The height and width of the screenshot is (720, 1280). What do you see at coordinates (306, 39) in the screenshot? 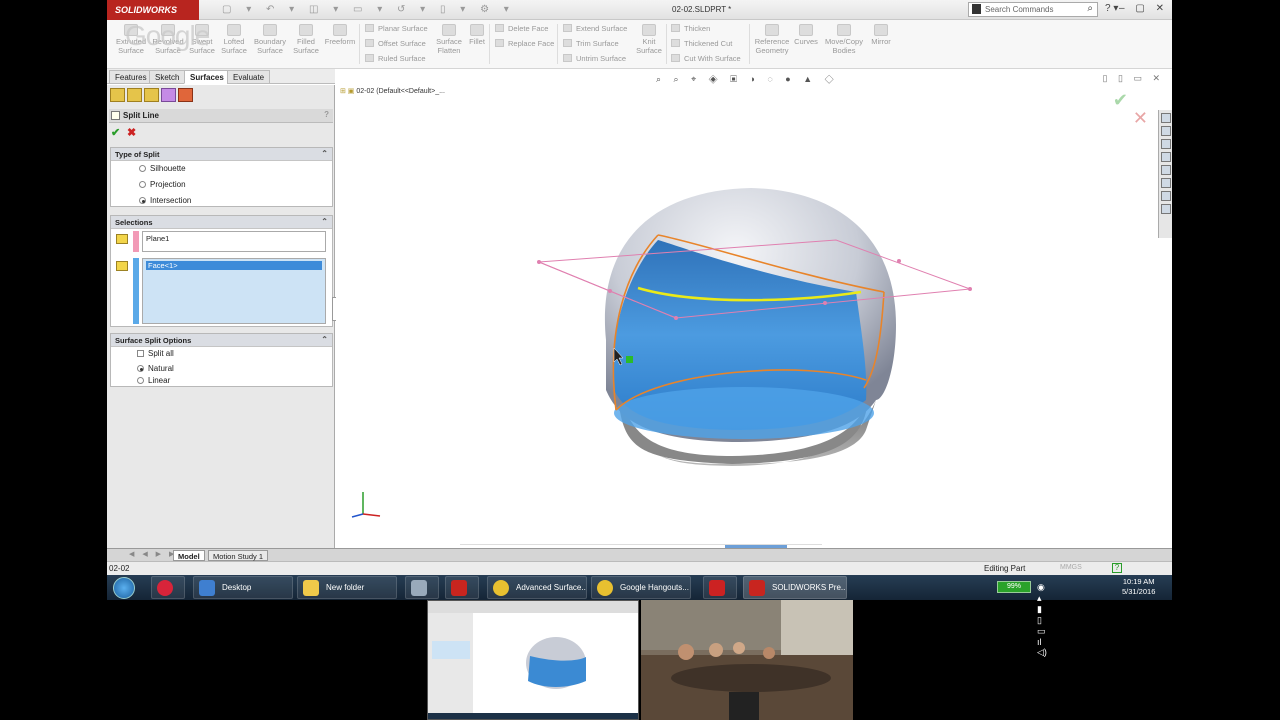
I see `filled-surface-button: Filled Surface` at bounding box center [306, 39].